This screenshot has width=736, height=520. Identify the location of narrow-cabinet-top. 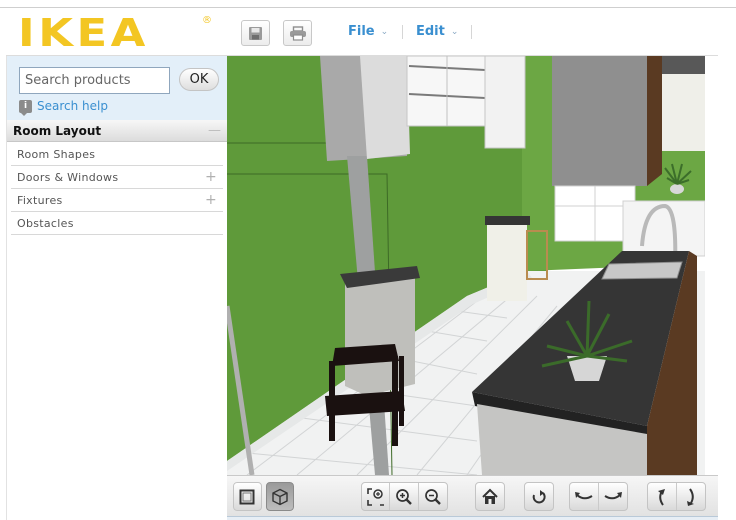
(507, 220).